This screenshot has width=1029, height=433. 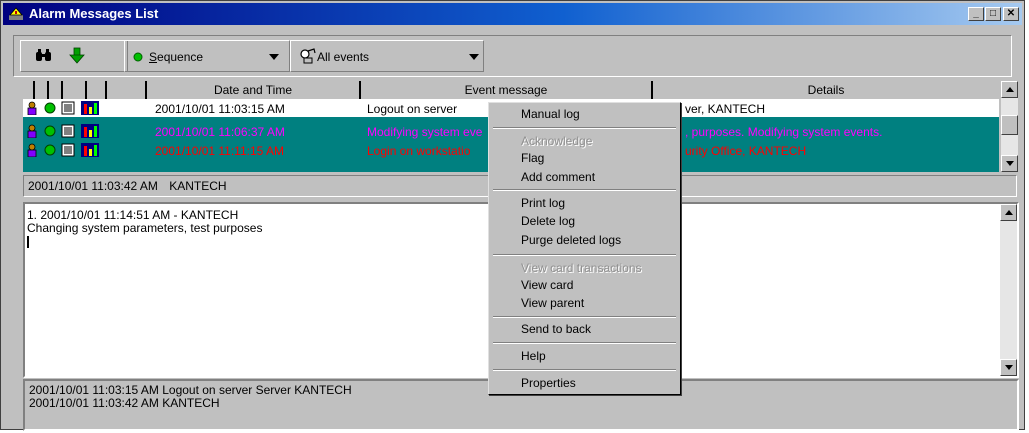 I want to click on app-icon, so click(x=16, y=13).